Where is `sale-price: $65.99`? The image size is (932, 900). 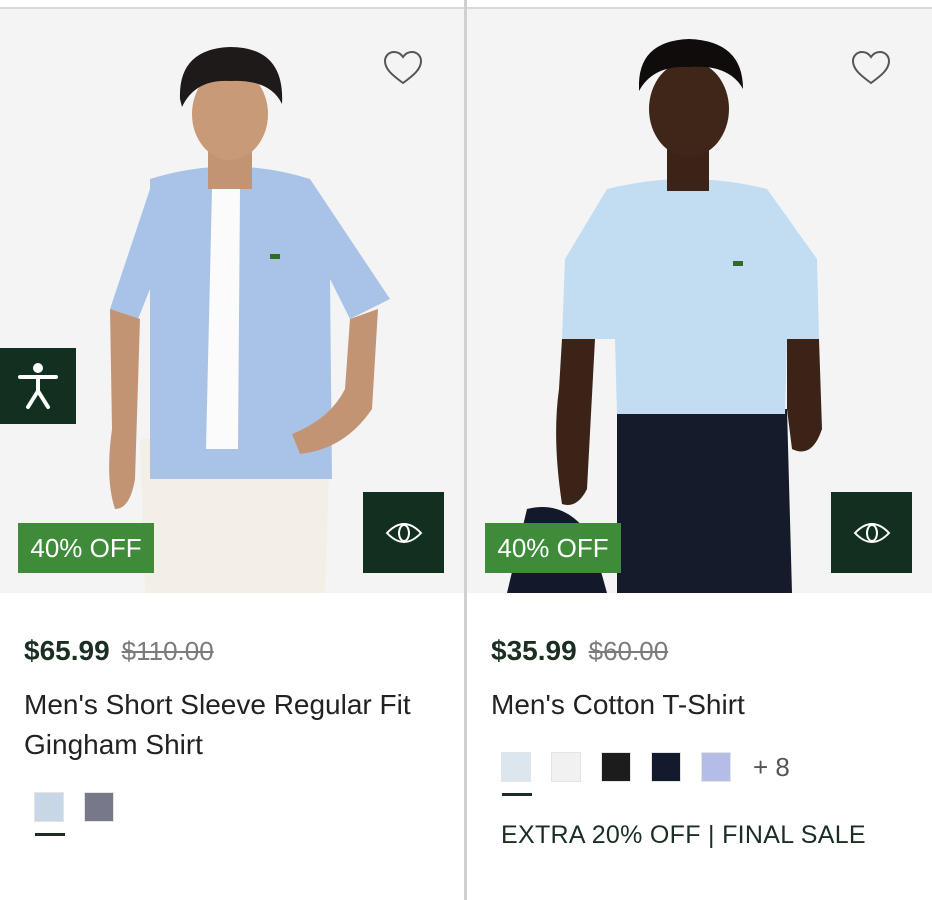 sale-price: $65.99 is located at coordinates (67, 650).